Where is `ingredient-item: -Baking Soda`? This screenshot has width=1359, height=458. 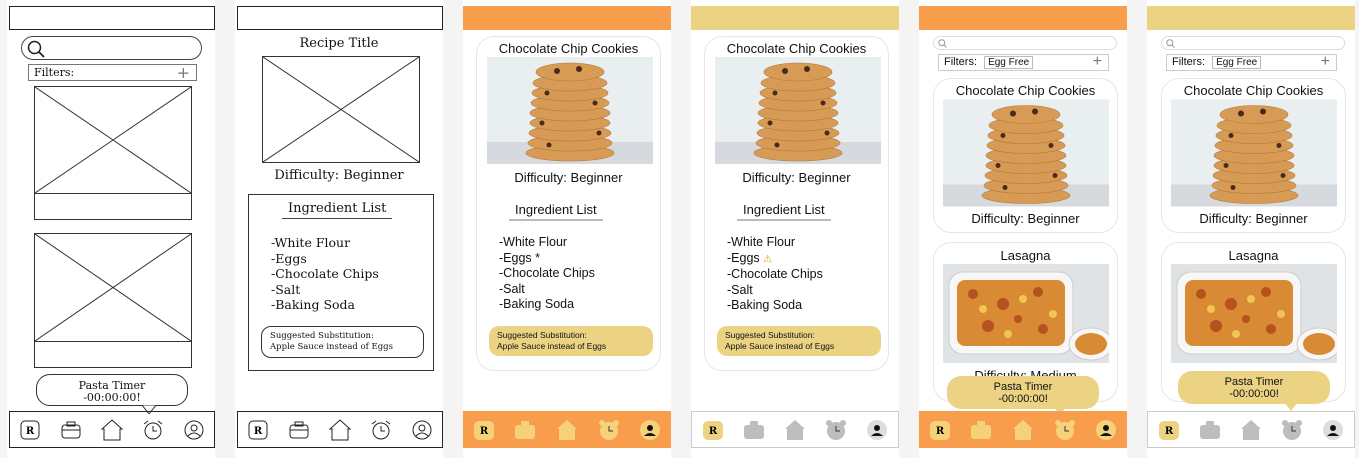 ingredient-item: -Baking Soda is located at coordinates (313, 304).